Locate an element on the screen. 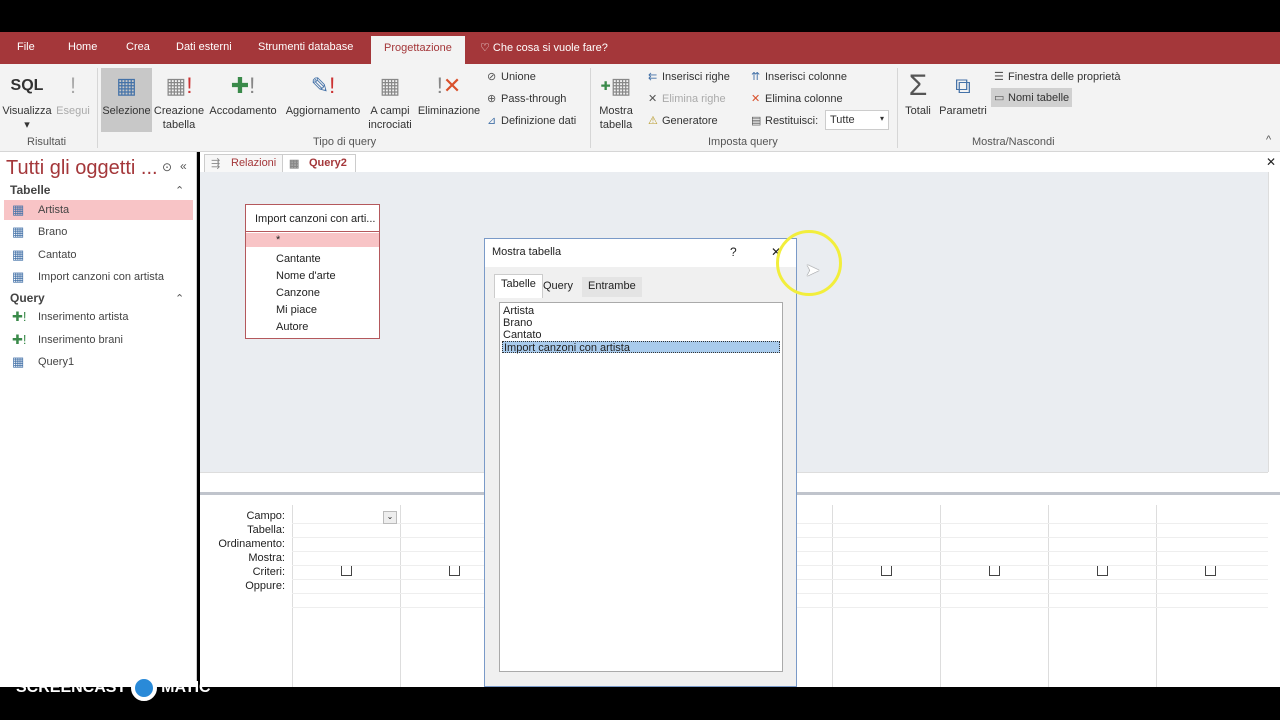  list-item-selected: Import canzoni con artista is located at coordinates (641, 347).